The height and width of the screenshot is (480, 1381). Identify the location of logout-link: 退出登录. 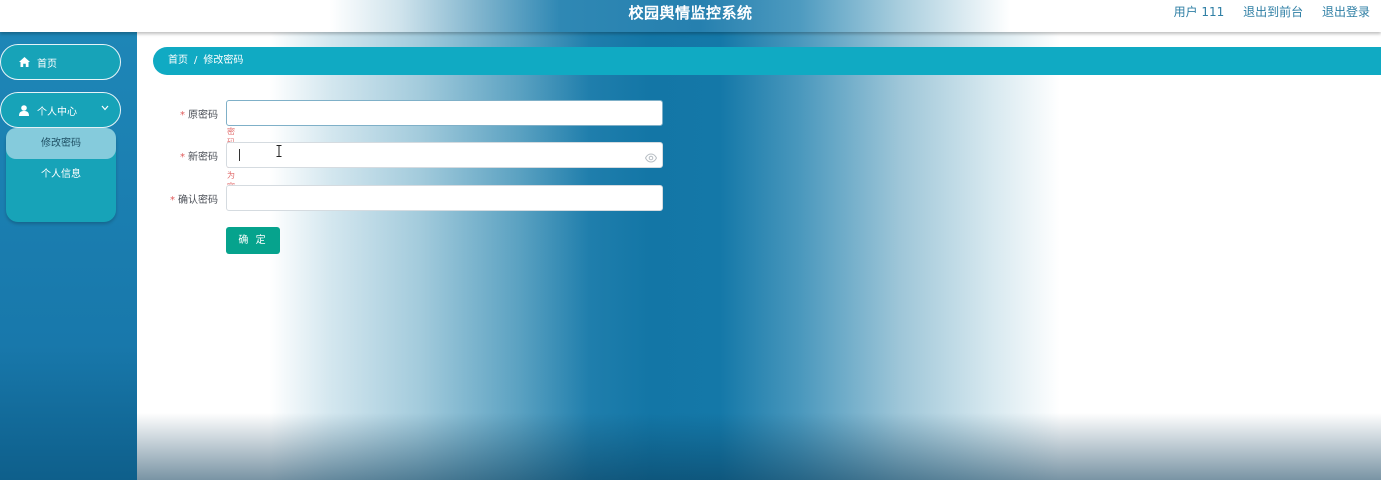
(1346, 12).